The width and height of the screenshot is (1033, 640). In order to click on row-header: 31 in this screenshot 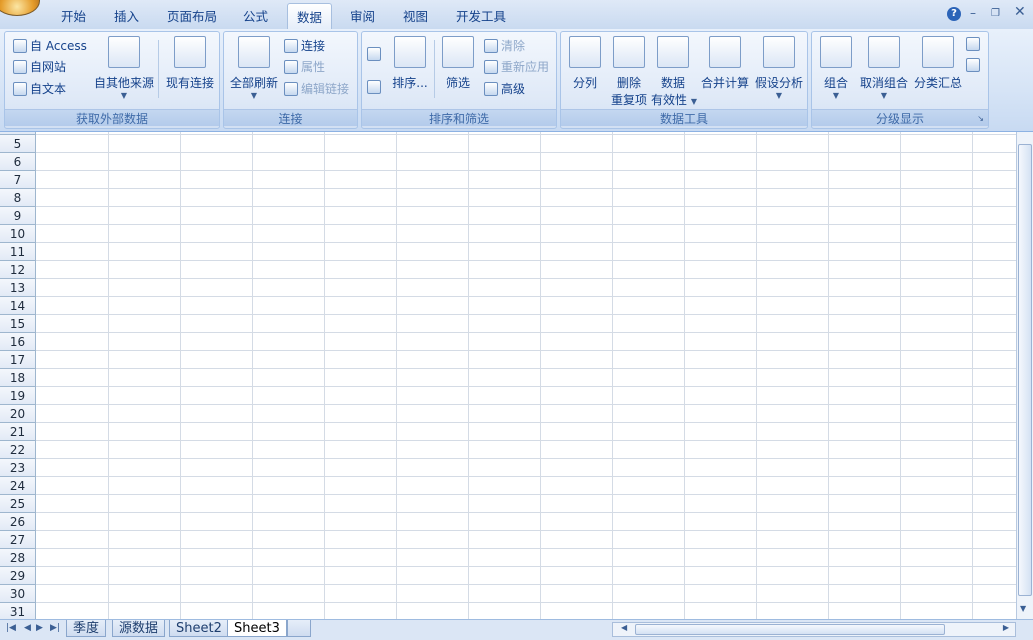, I will do `click(18, 611)`.